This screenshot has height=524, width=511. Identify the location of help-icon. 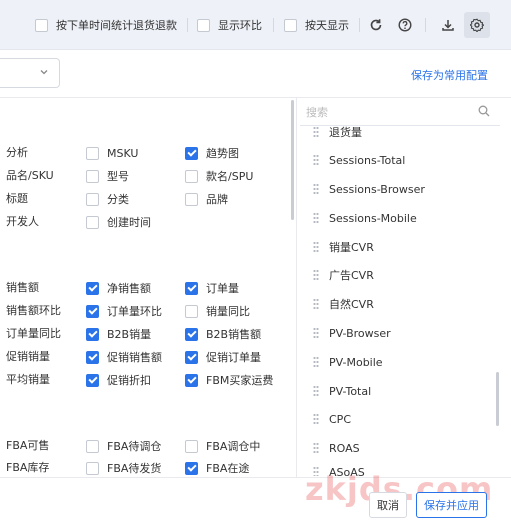
(405, 25).